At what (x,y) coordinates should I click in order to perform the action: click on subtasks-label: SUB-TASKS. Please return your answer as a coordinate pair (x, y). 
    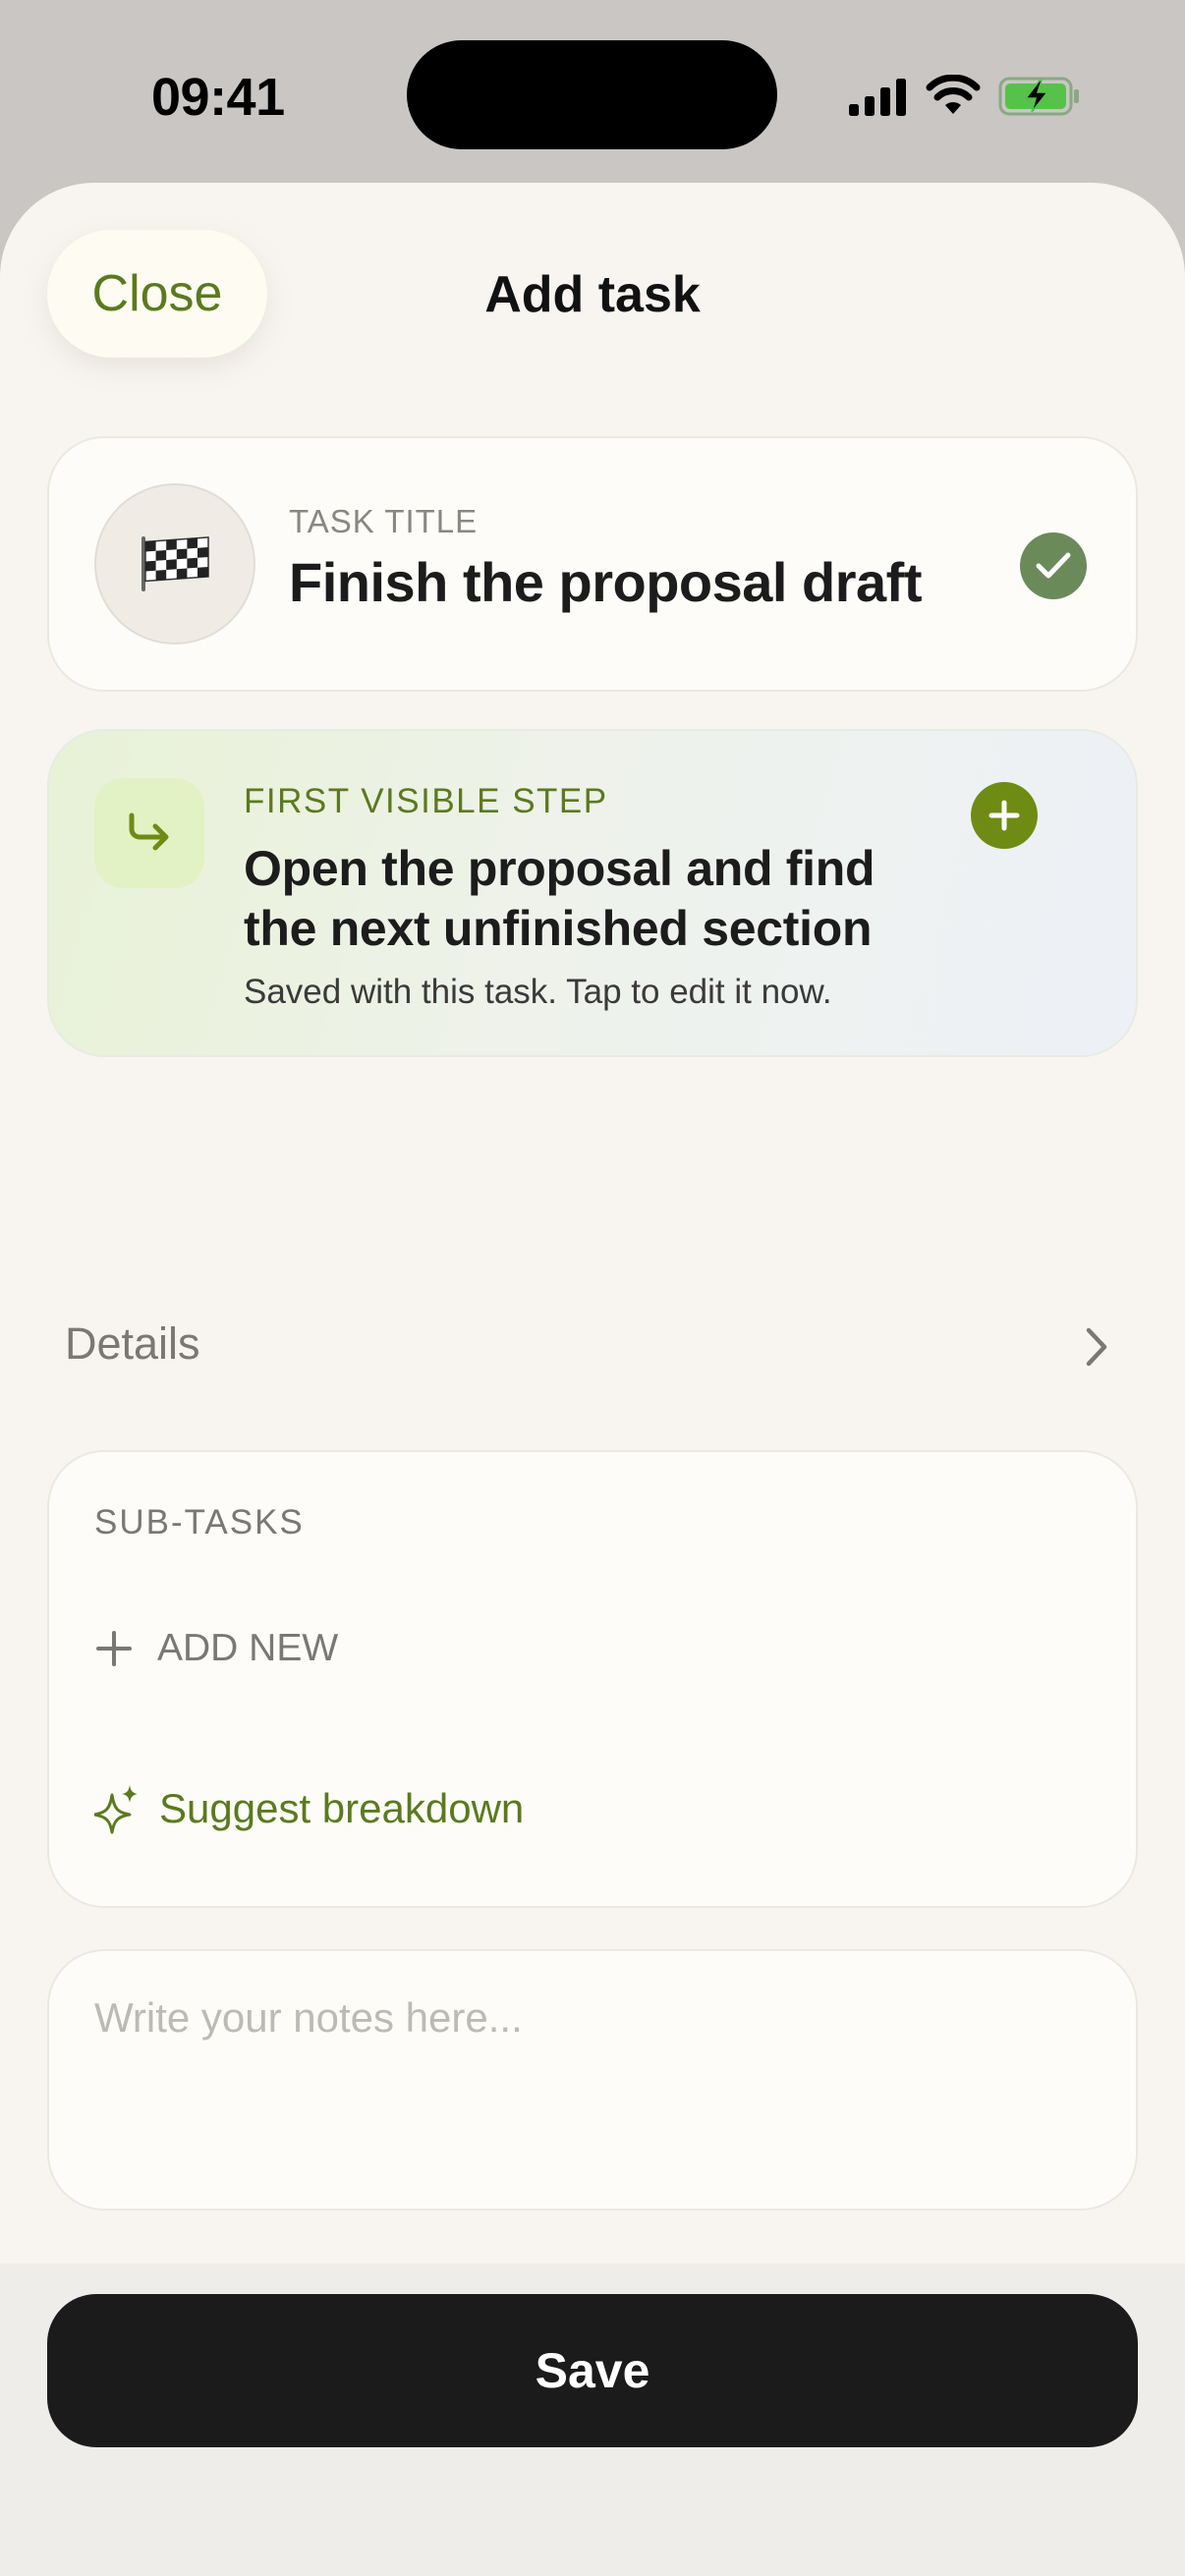
    Looking at the image, I should click on (200, 1522).